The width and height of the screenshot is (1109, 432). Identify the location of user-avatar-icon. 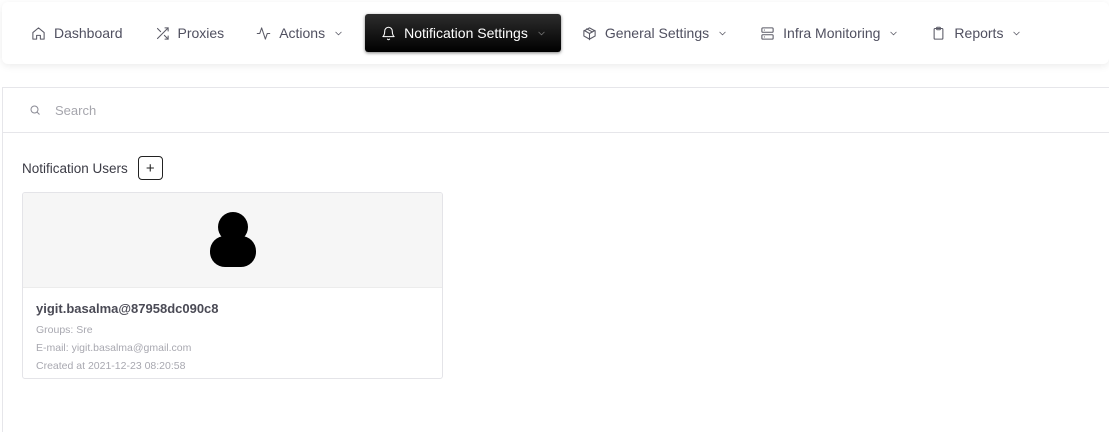
(232, 239).